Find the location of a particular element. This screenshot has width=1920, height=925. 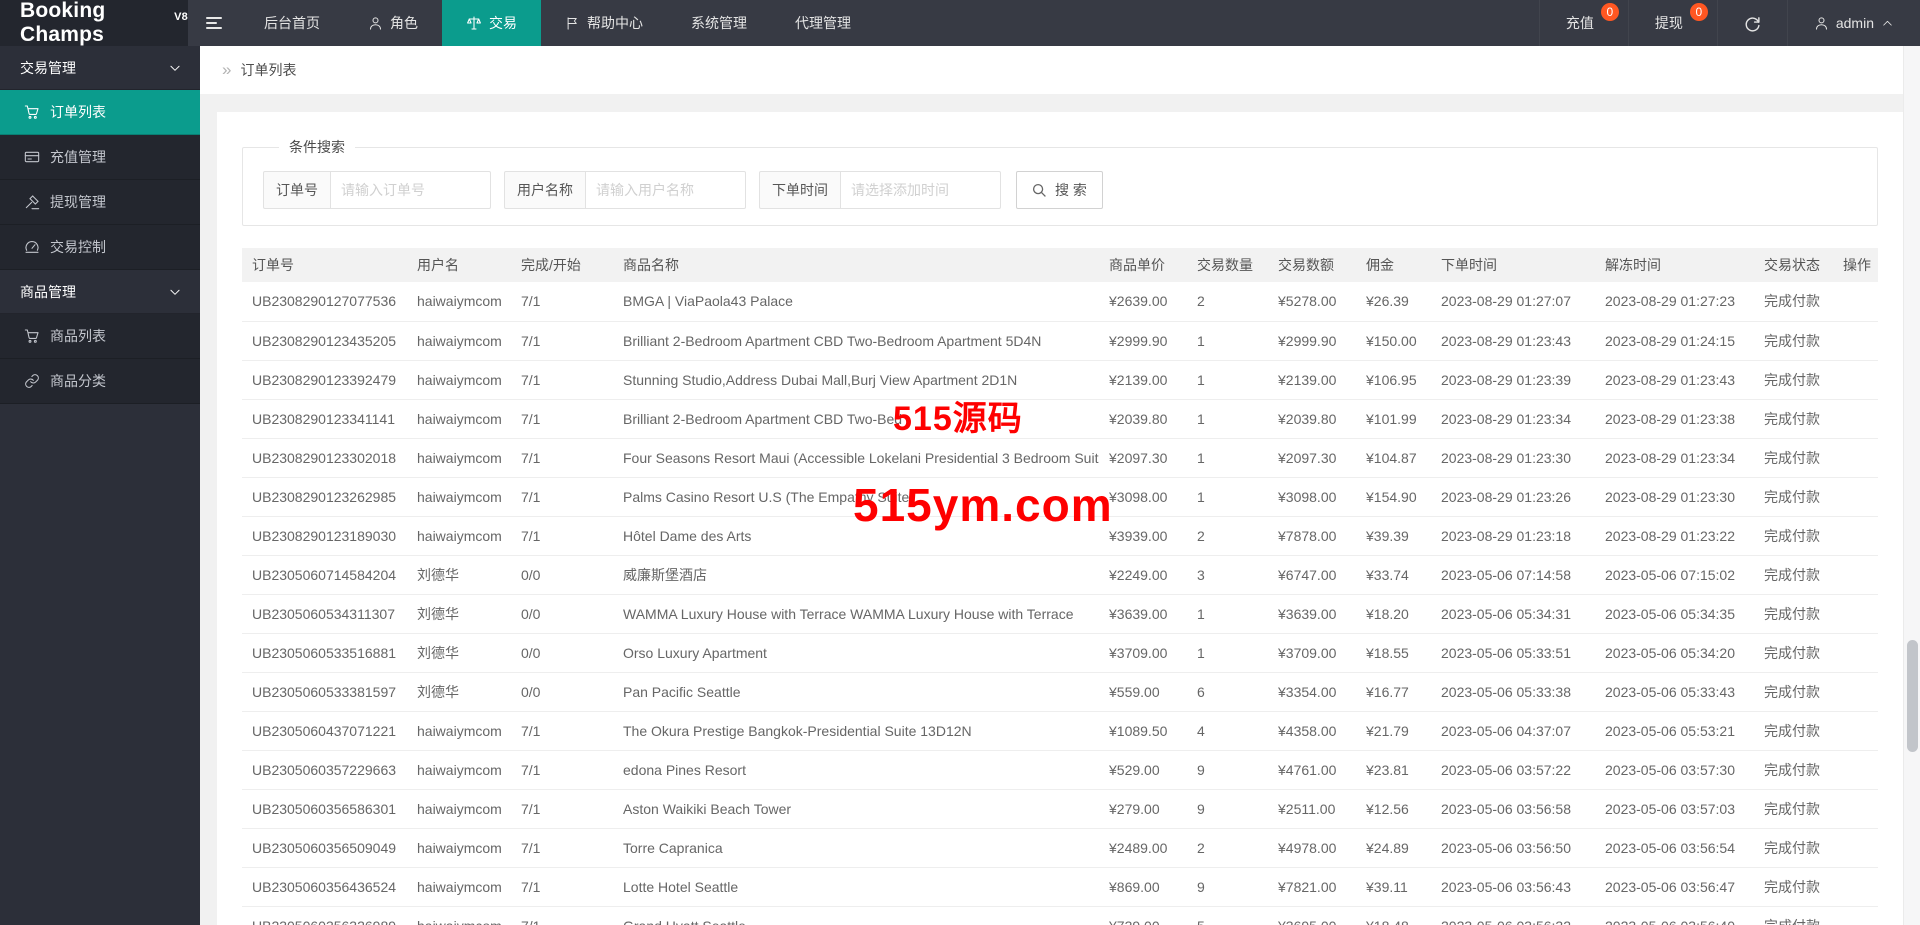

cell-commission: ¥33.74 is located at coordinates (1393, 575).